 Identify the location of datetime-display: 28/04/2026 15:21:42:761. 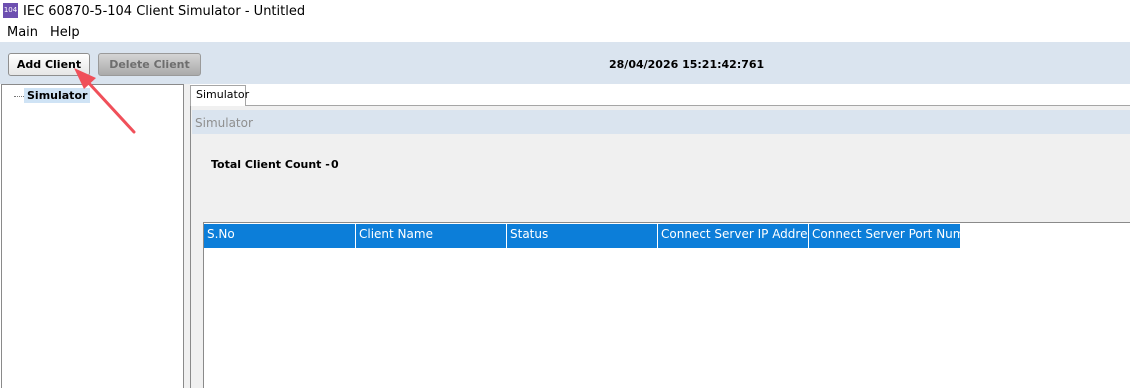
(687, 64).